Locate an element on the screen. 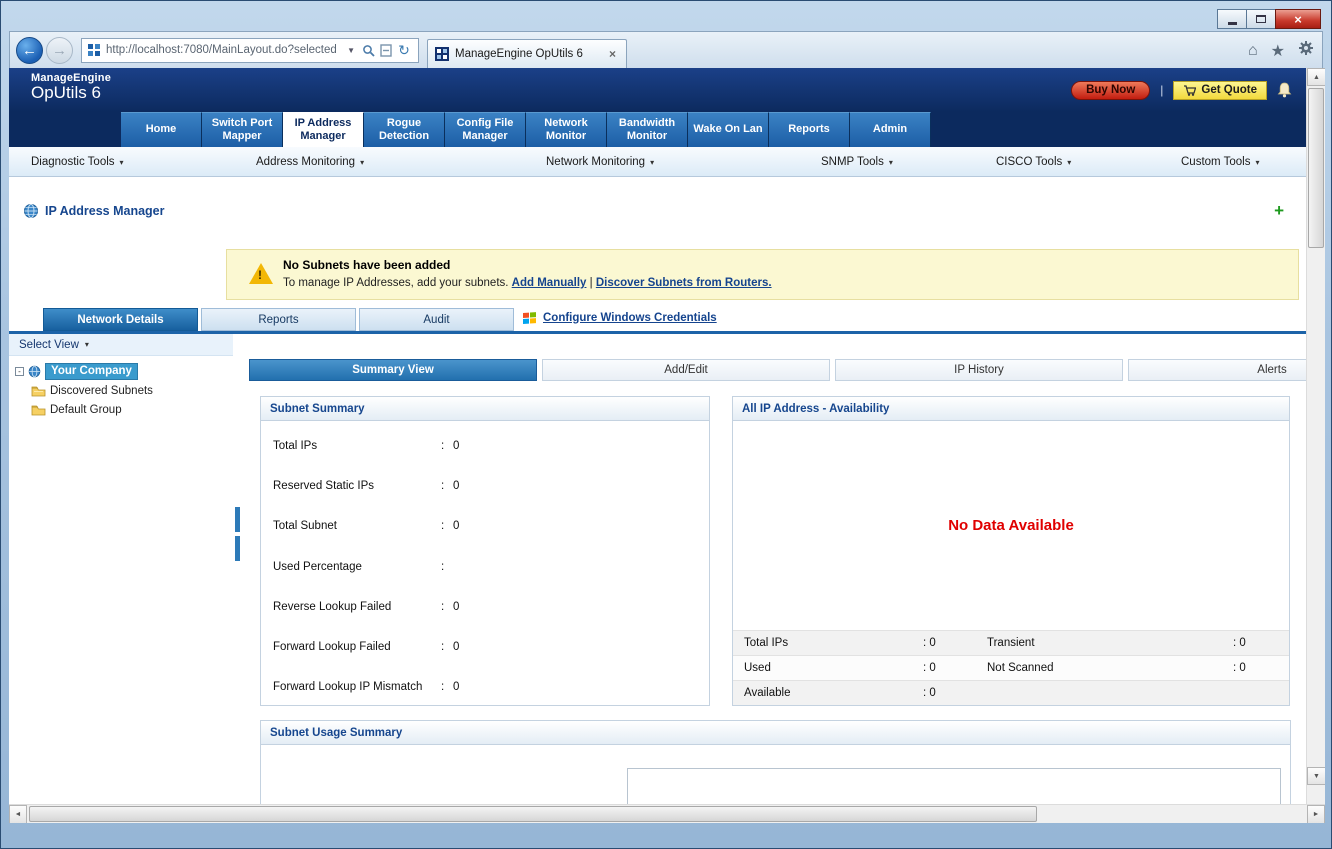 Image resolution: width=1332 pixels, height=849 pixels. browser-tab: ManageEngine OpUtils 6 × is located at coordinates (527, 53).